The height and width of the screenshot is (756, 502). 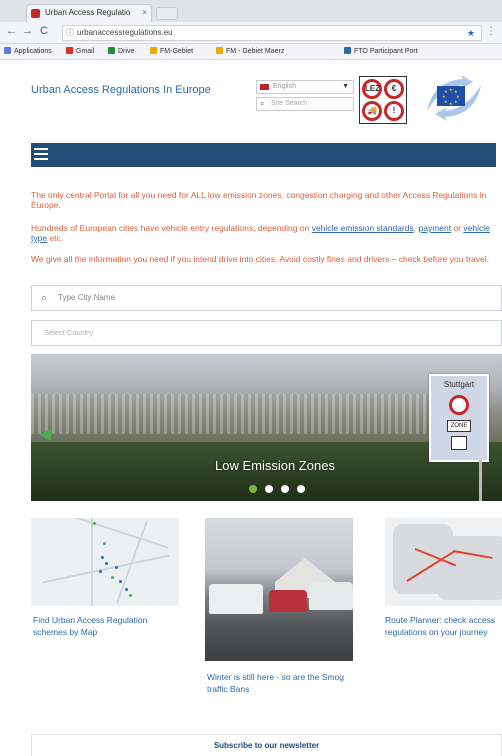 I want to click on bookmark-item: Gmail, so click(x=80, y=51).